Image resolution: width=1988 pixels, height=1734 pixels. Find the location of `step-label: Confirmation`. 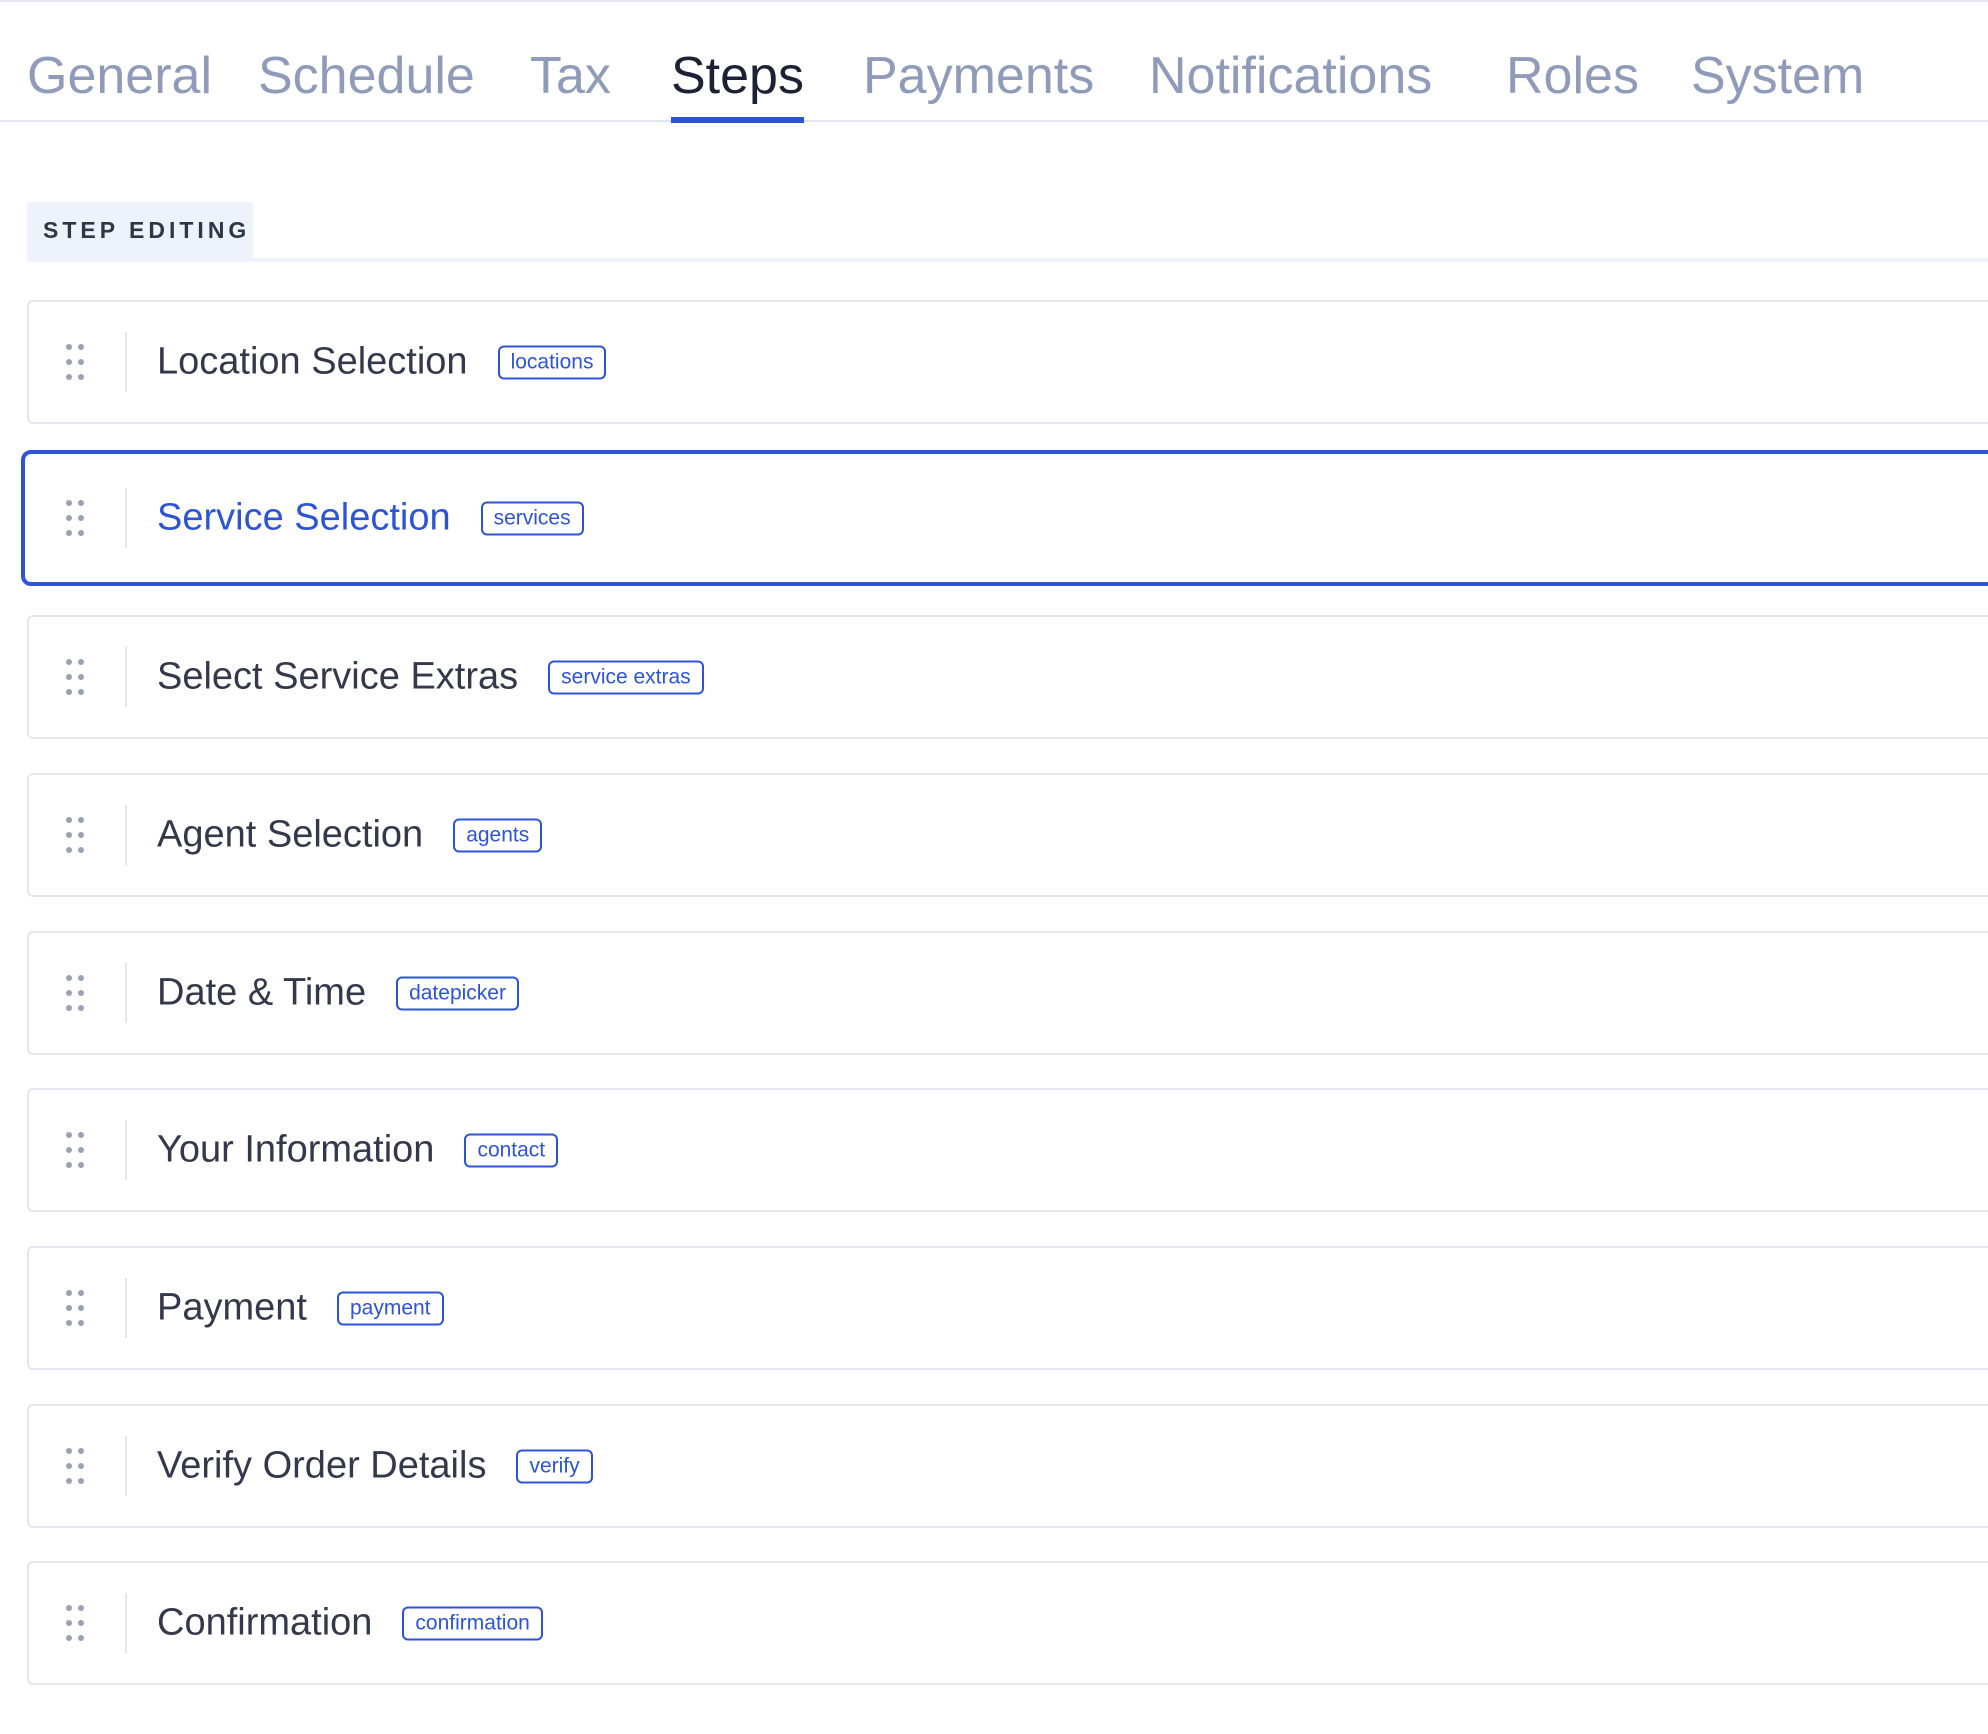

step-label: Confirmation is located at coordinates (265, 1622).